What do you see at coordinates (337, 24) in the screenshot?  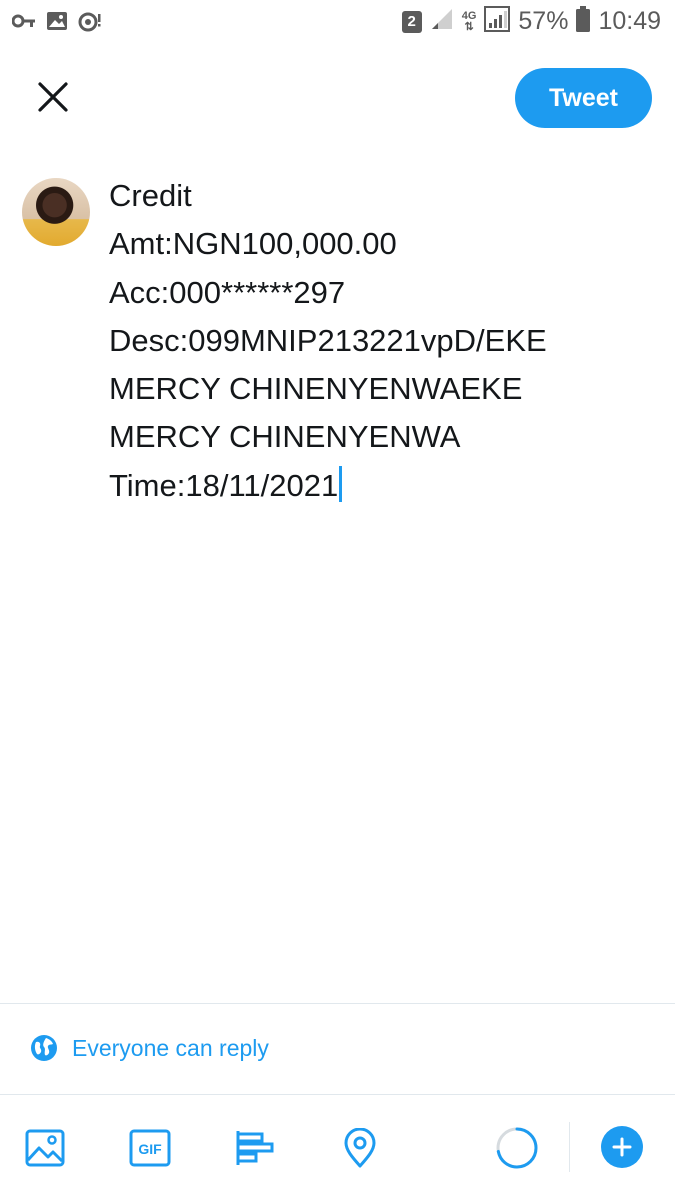 I see `status-bar: 2 4G ⇅ 57% 10:49` at bounding box center [337, 24].